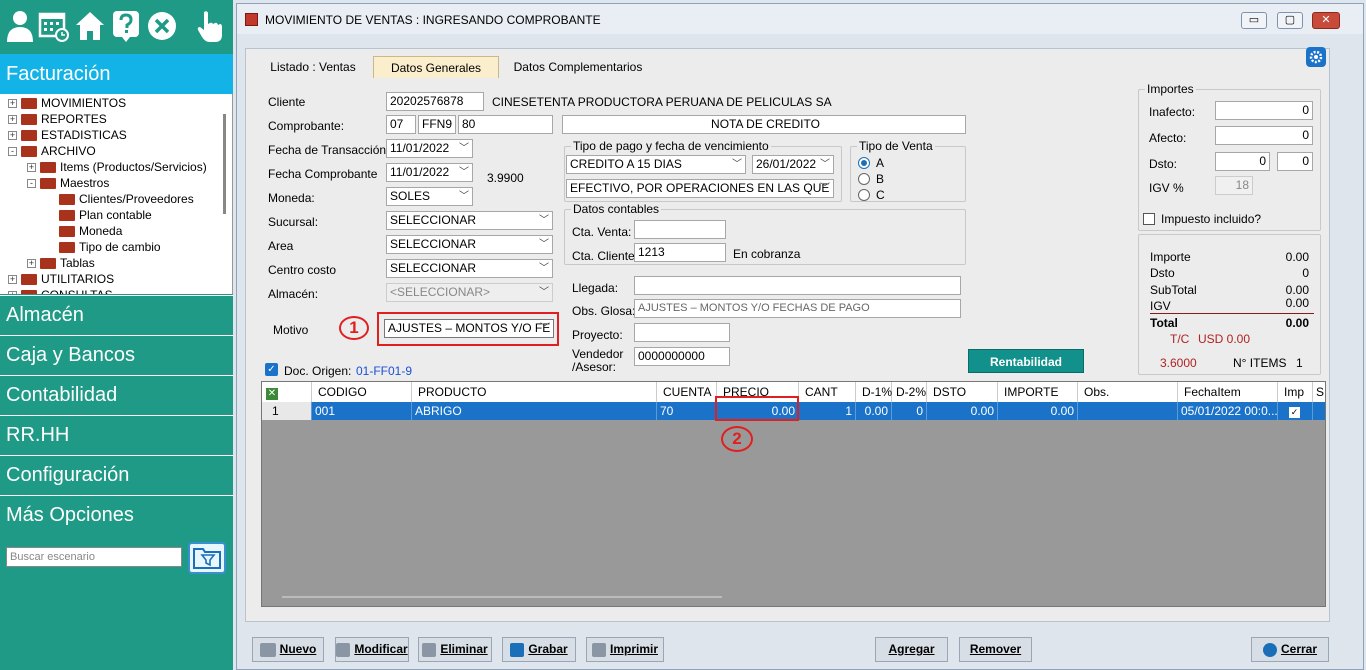  Describe the element at coordinates (995, 649) in the screenshot. I see `remover-button: Remover` at that location.